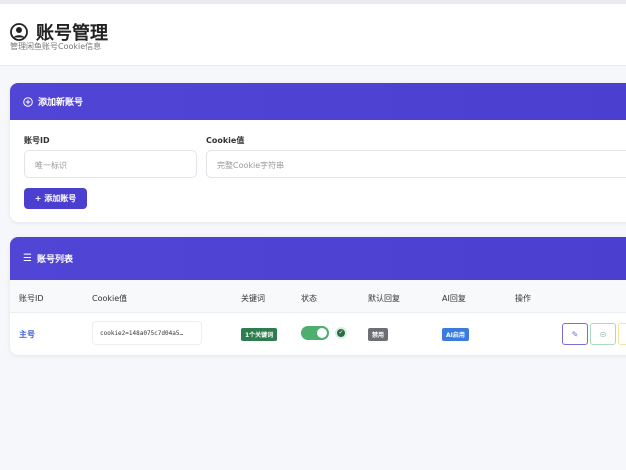 The width and height of the screenshot is (626, 470). Describe the element at coordinates (341, 333) in the screenshot. I see `check-icon: ✓` at that location.